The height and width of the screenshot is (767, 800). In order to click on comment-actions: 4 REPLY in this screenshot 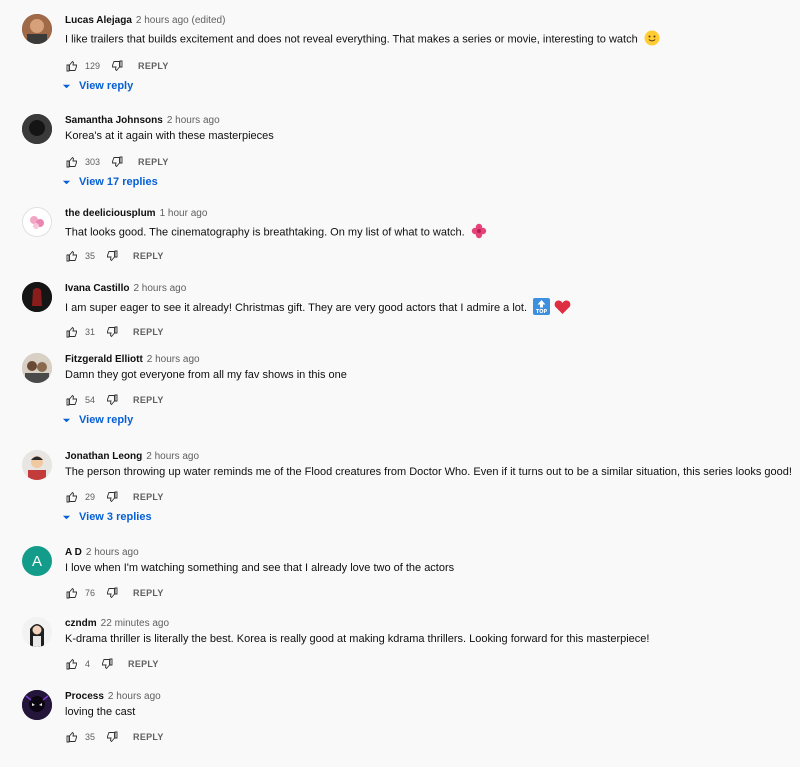, I will do `click(112, 664)`.